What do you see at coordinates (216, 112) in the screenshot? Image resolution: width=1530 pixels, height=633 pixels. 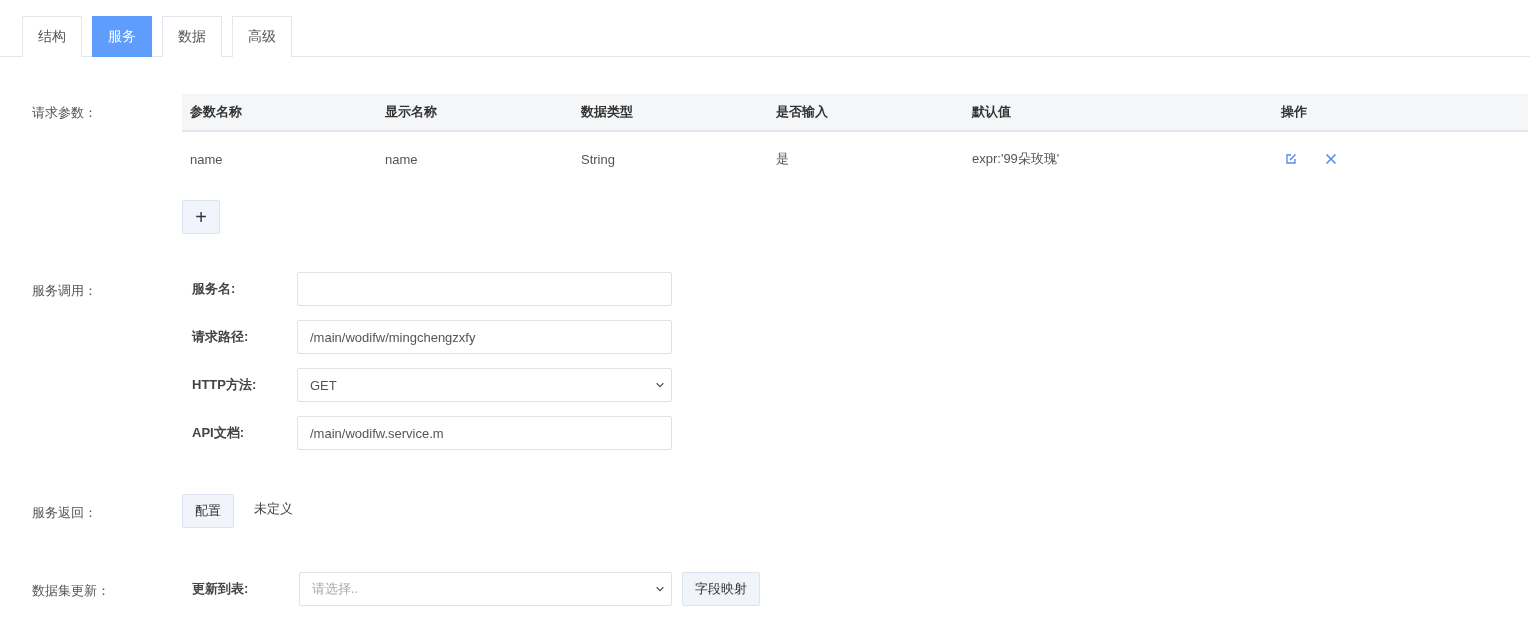 I see `column-header: 参数名称` at bounding box center [216, 112].